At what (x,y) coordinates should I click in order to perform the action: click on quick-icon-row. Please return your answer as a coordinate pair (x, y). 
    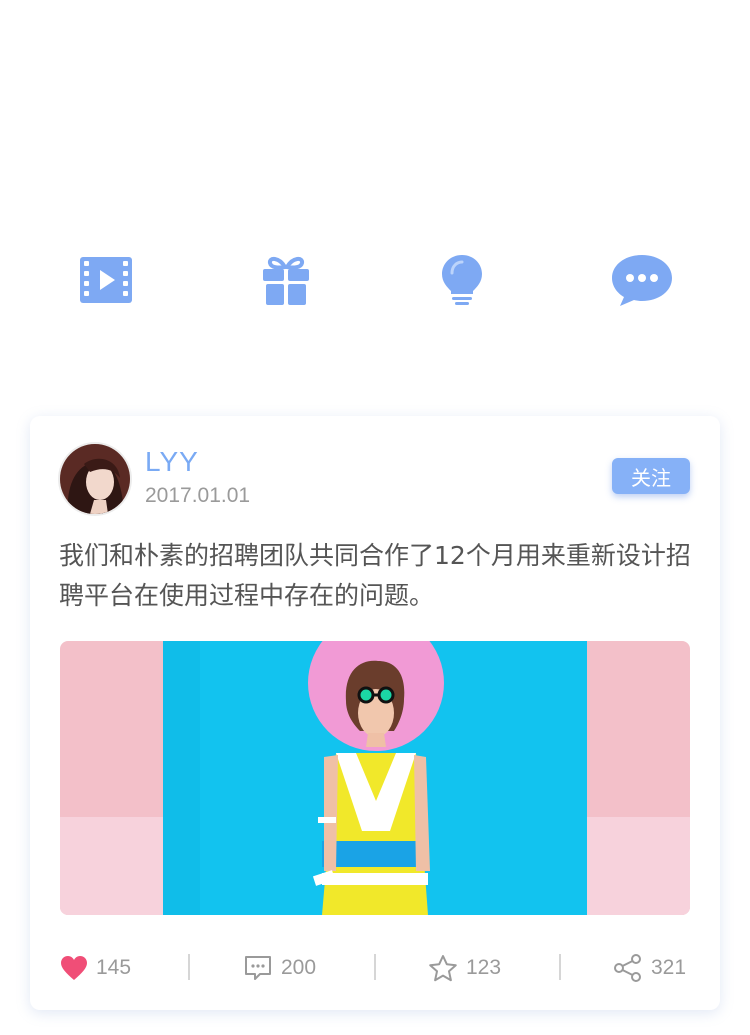
    Looking at the image, I should click on (375, 280).